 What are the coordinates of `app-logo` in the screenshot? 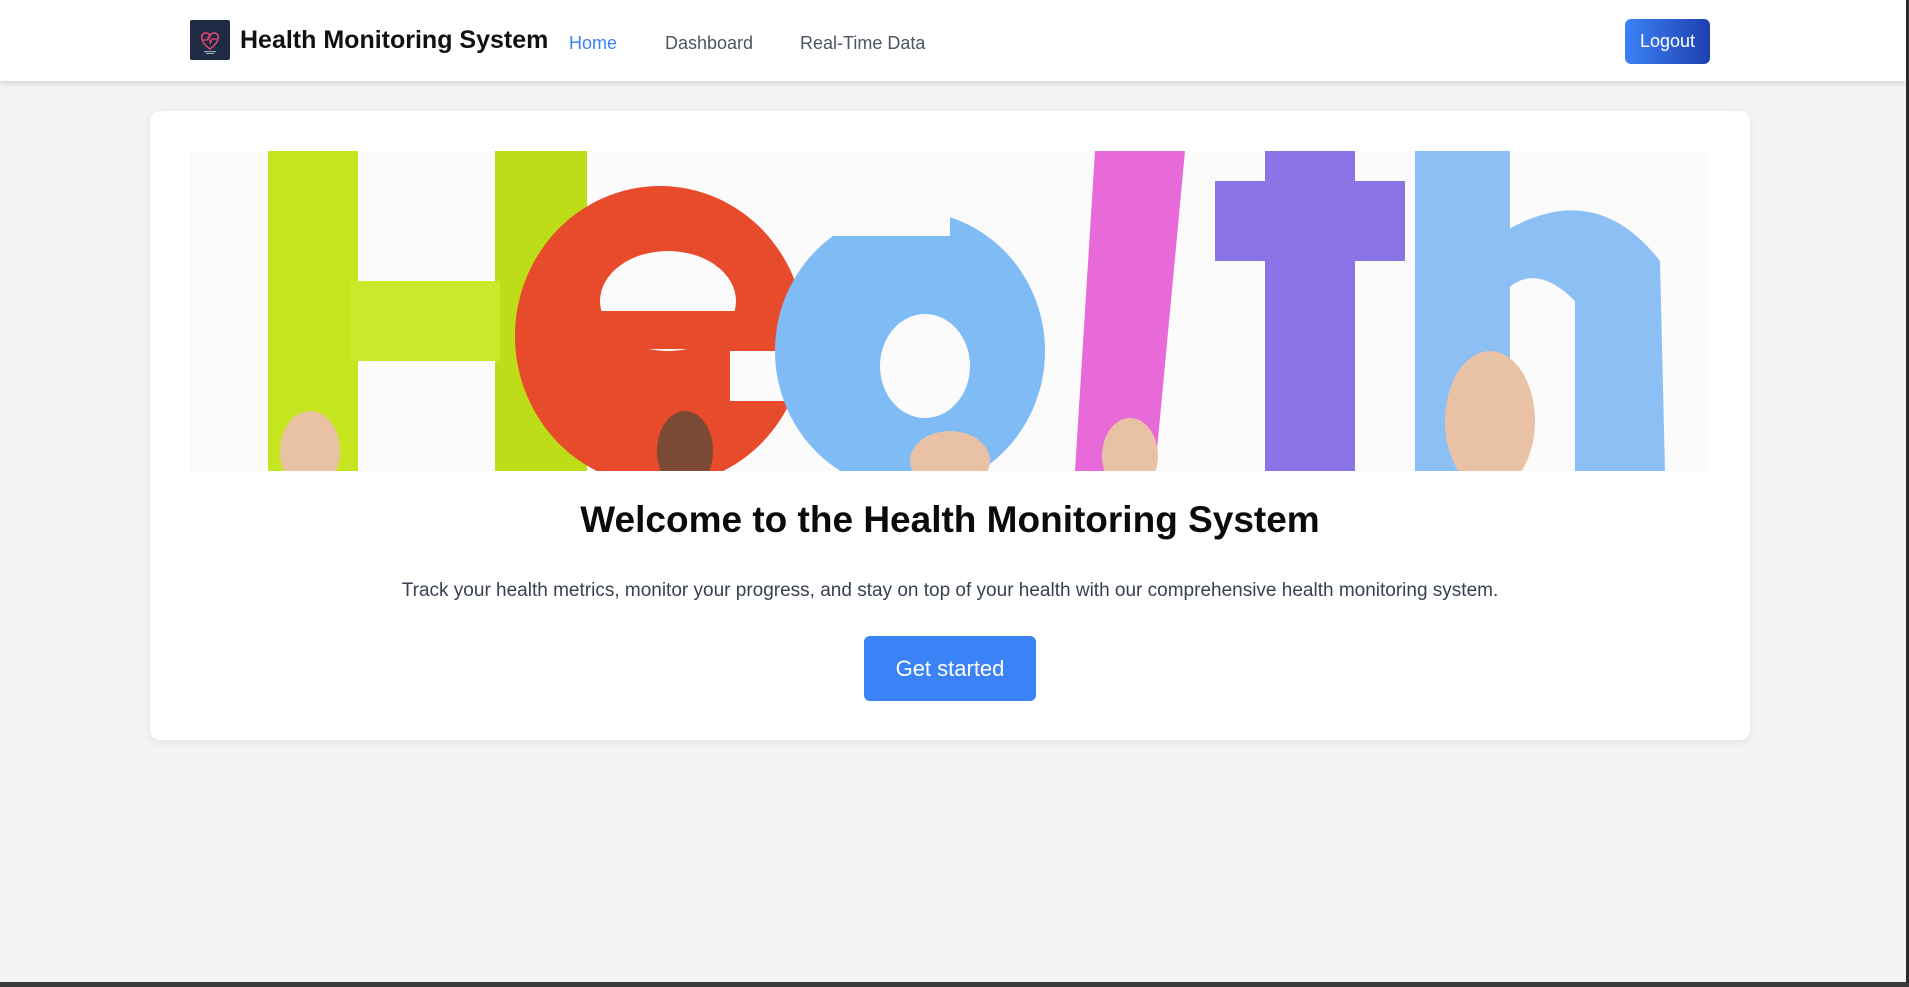 It's located at (210, 40).